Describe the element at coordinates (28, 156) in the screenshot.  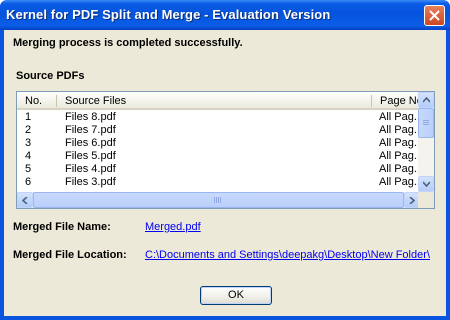
I see `cell-no: 4` at that location.